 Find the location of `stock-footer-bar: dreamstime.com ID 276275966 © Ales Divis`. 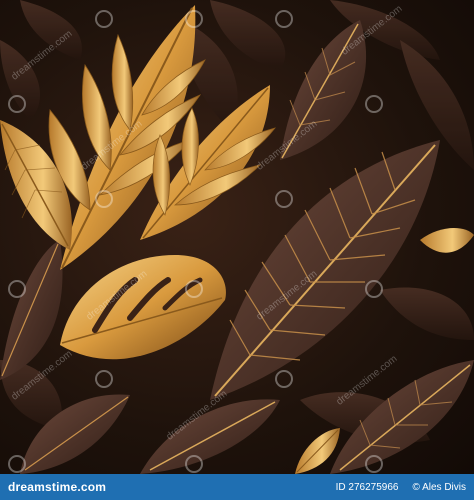

stock-footer-bar: dreamstime.com ID 276275966 © Ales Divis is located at coordinates (237, 487).